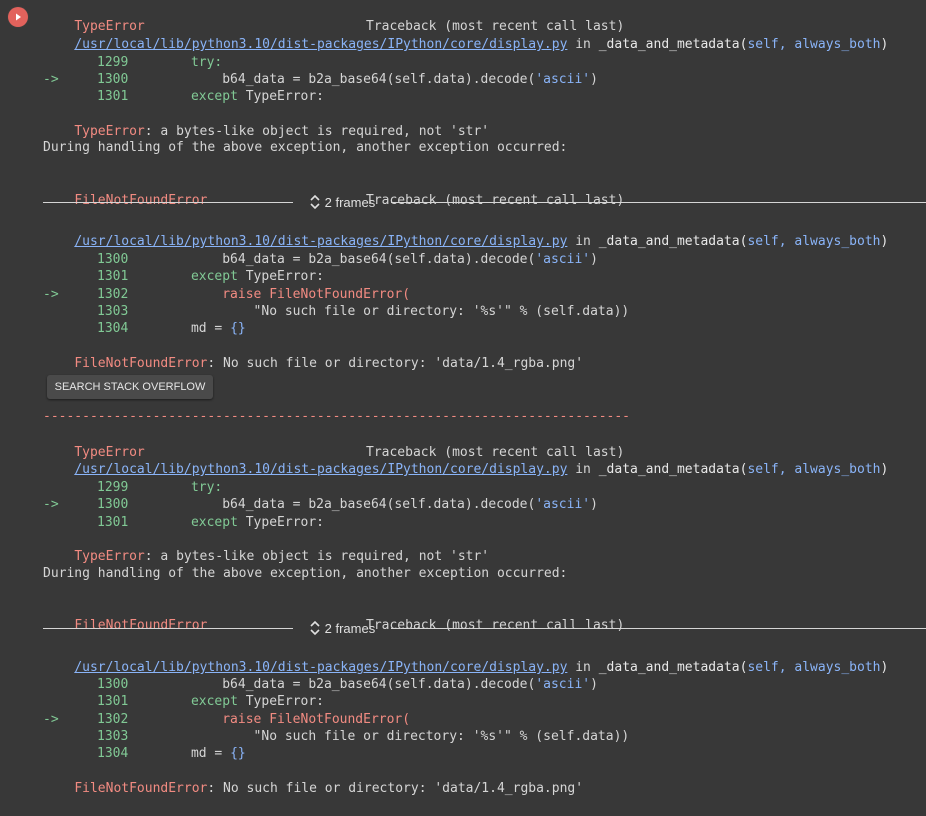  Describe the element at coordinates (141, 363) in the screenshot. I see `error-name: FileNotFoundError` at that location.